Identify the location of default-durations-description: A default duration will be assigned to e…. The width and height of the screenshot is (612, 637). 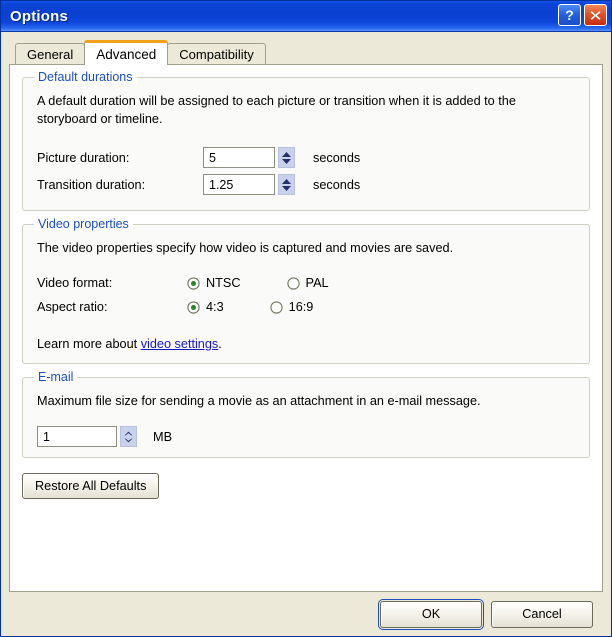
(276, 110).